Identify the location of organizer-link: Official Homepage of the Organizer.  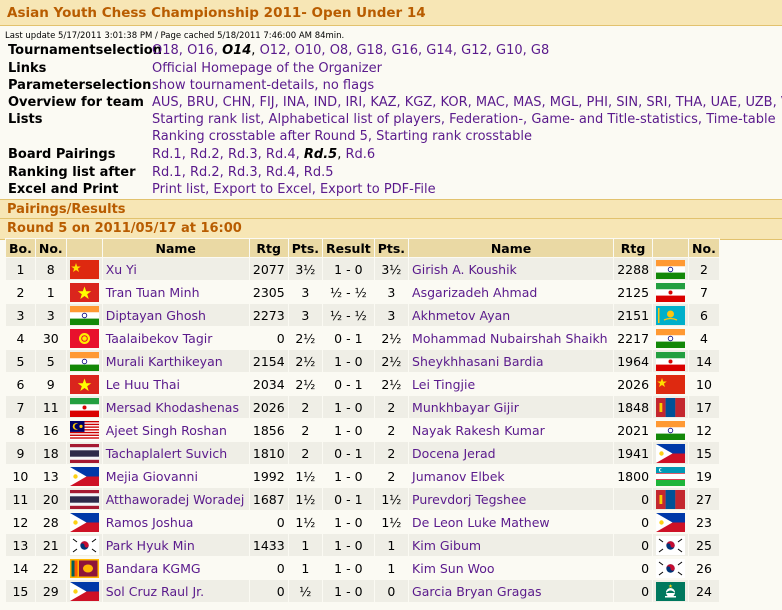
(267, 68).